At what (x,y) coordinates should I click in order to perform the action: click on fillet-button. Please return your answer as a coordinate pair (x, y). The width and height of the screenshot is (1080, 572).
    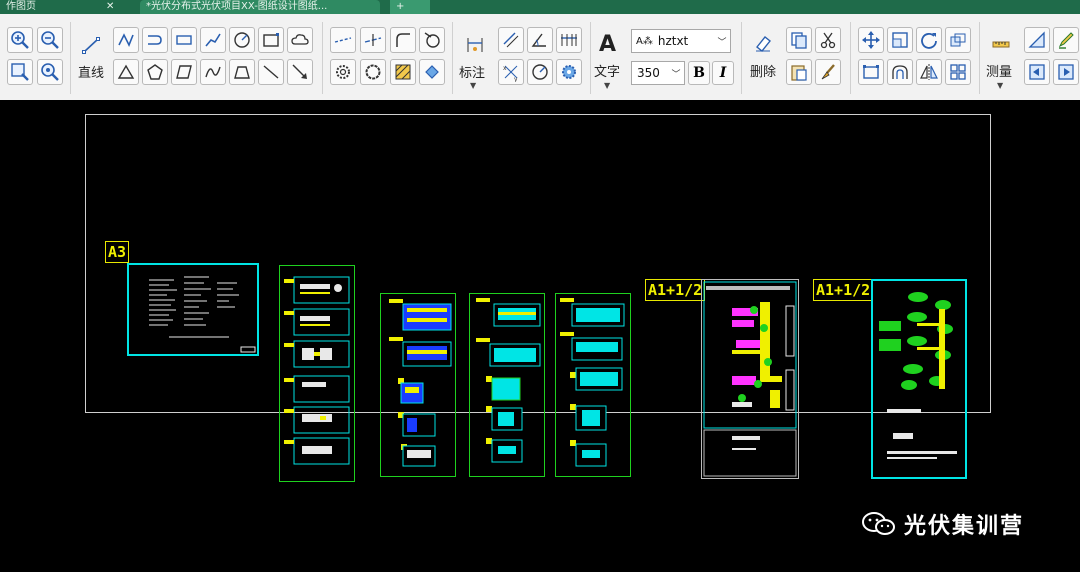
    Looking at the image, I should click on (403, 40).